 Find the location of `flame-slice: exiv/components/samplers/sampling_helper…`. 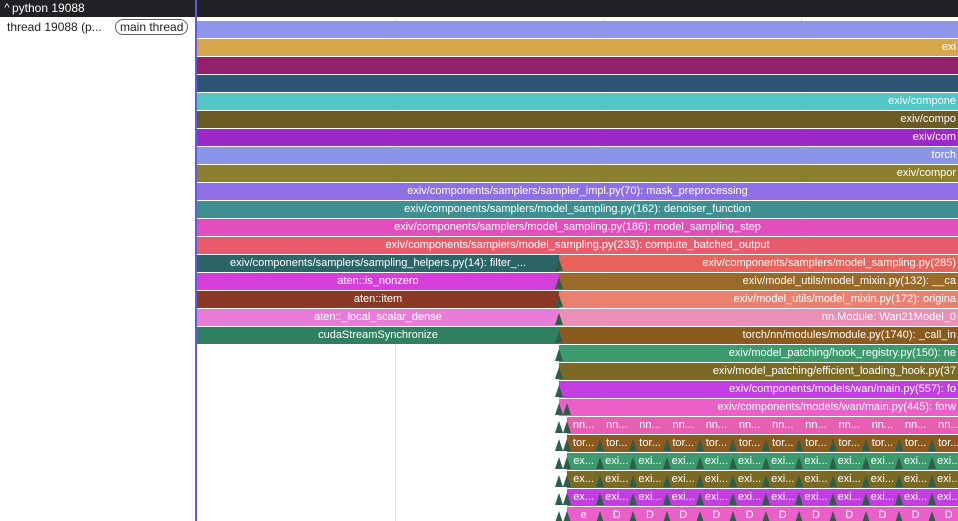

flame-slice: exiv/components/samplers/sampling_helper… is located at coordinates (378, 263).